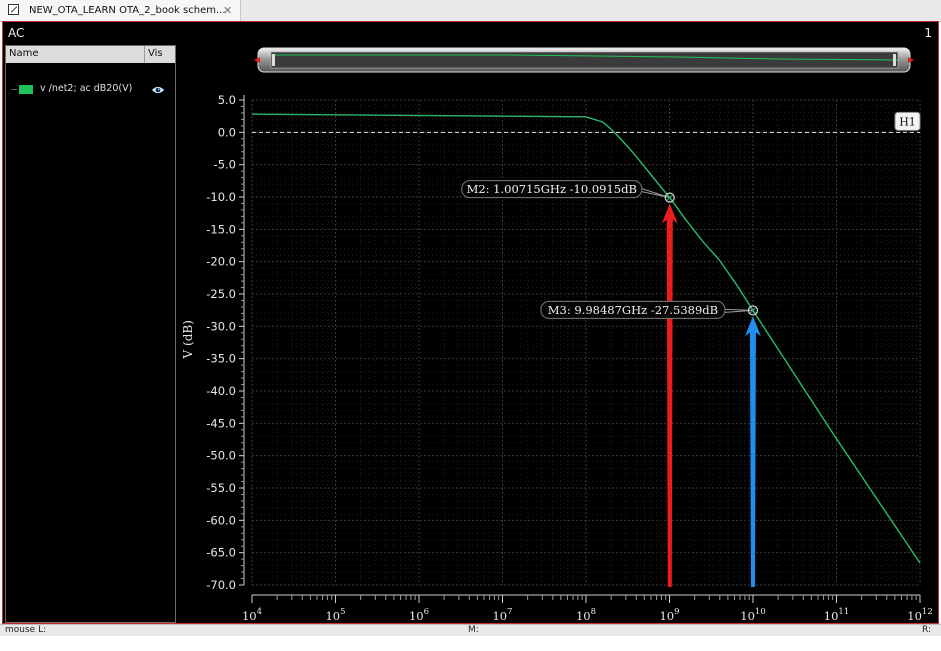 The width and height of the screenshot is (941, 651). Describe the element at coordinates (227, 100) in the screenshot. I see `y-tick-label: 5.0` at that location.